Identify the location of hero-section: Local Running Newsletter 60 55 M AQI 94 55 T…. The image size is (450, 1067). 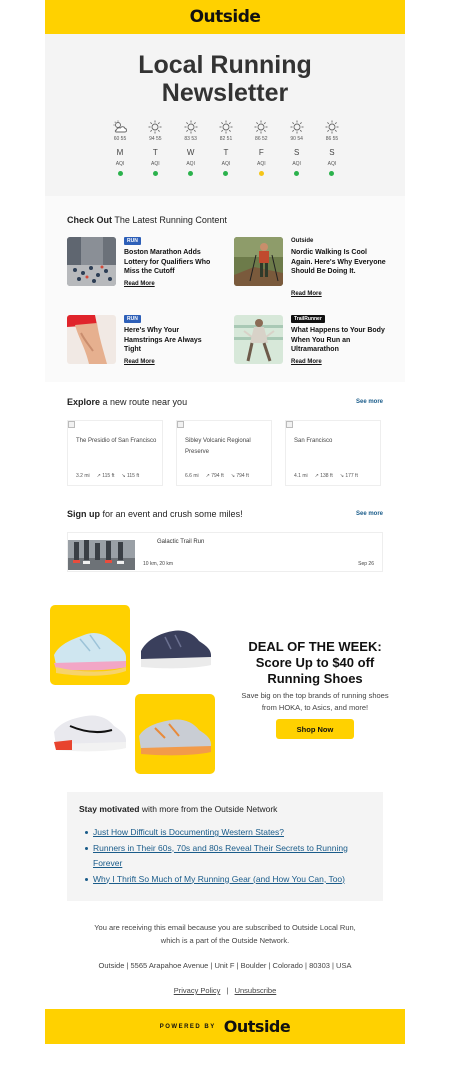
(225, 115).